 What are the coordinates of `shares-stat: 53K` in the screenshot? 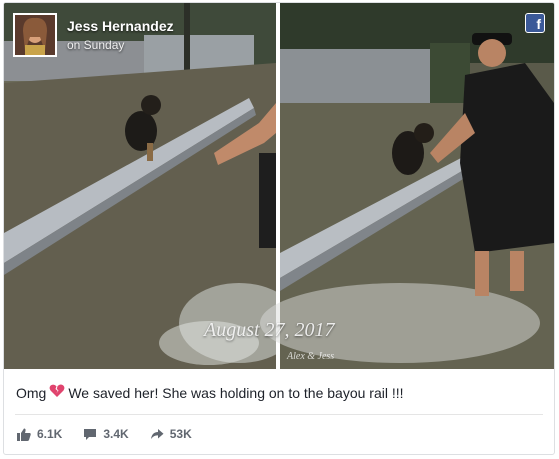 It's located at (171, 434).